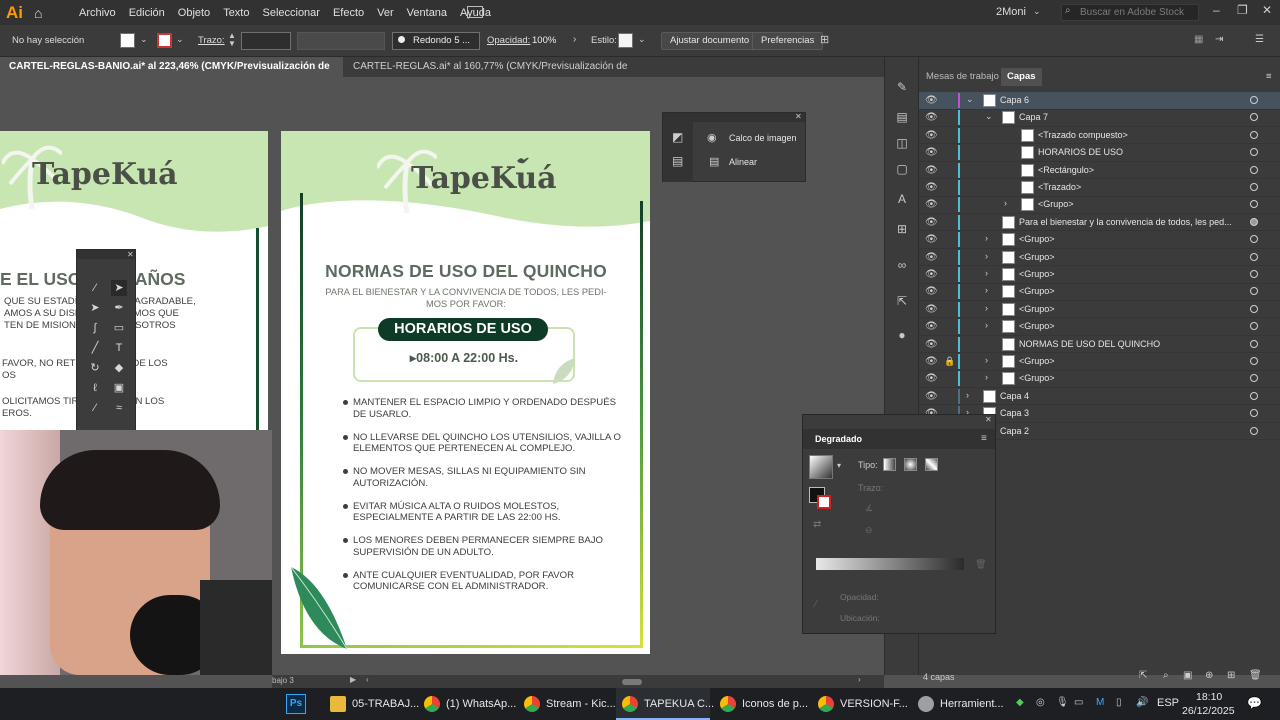 Image resolution: width=1280 pixels, height=720 pixels. What do you see at coordinates (839, 465) in the screenshot?
I see `chevron-down-icon: ▾` at bounding box center [839, 465].